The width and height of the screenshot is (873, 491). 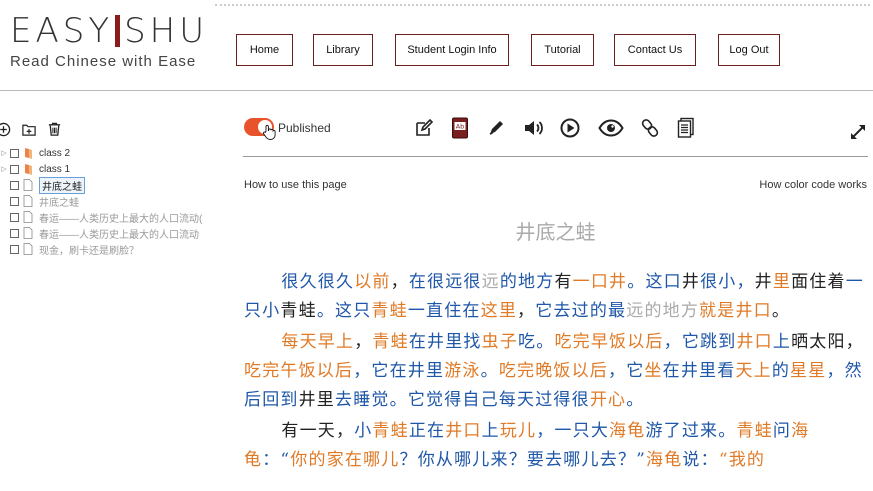 I want to click on word-segment: 面住着, so click(x=818, y=282).